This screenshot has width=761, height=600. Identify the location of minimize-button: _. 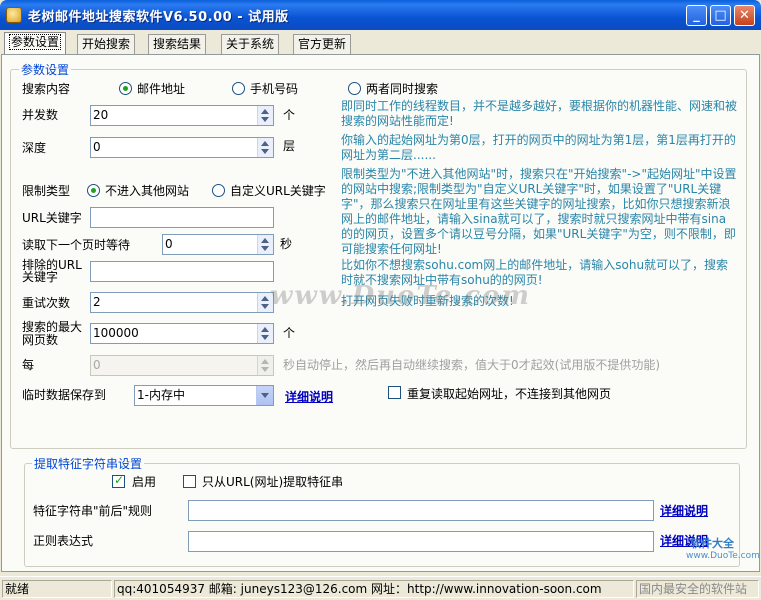
(696, 15).